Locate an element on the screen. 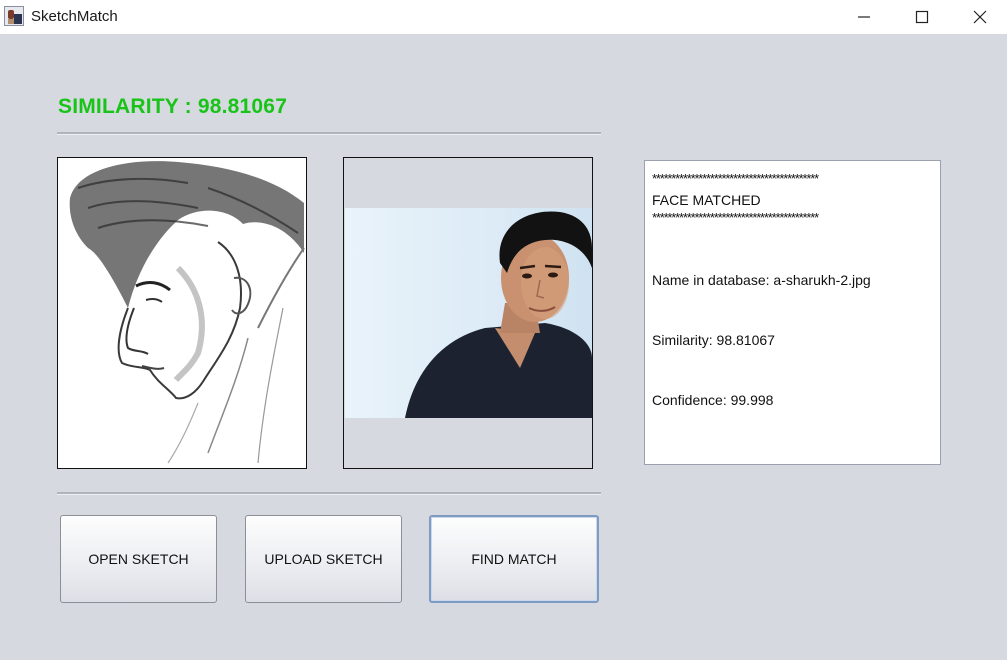  photo-image-panel is located at coordinates (468, 313).